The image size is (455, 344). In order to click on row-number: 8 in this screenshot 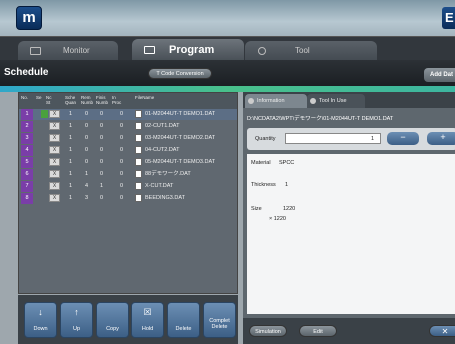, I will do `click(27, 198)`.